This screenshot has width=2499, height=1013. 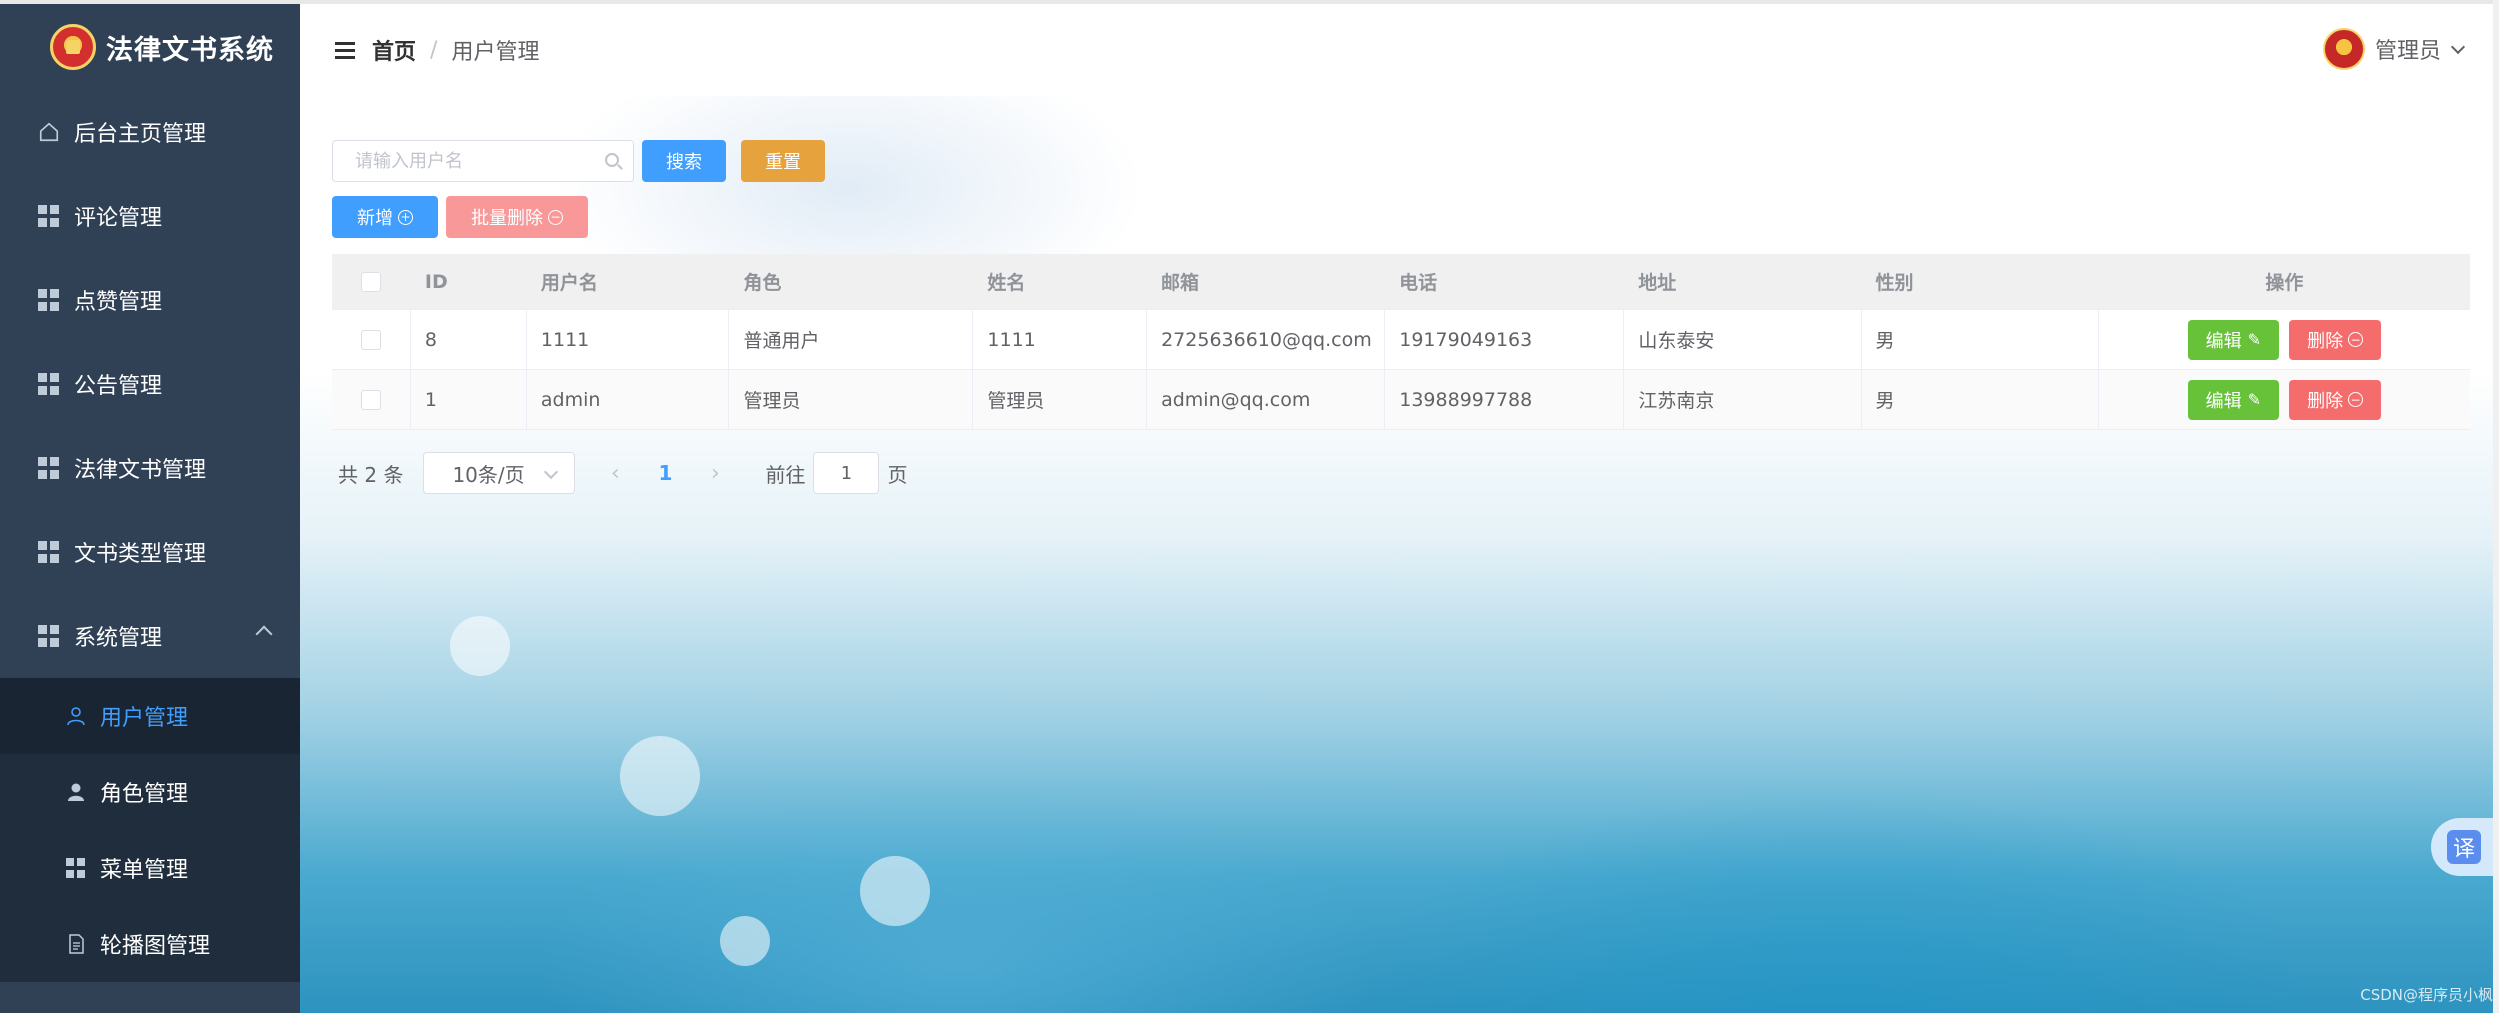 What do you see at coordinates (264, 634) in the screenshot?
I see `chevron-up-icon` at bounding box center [264, 634].